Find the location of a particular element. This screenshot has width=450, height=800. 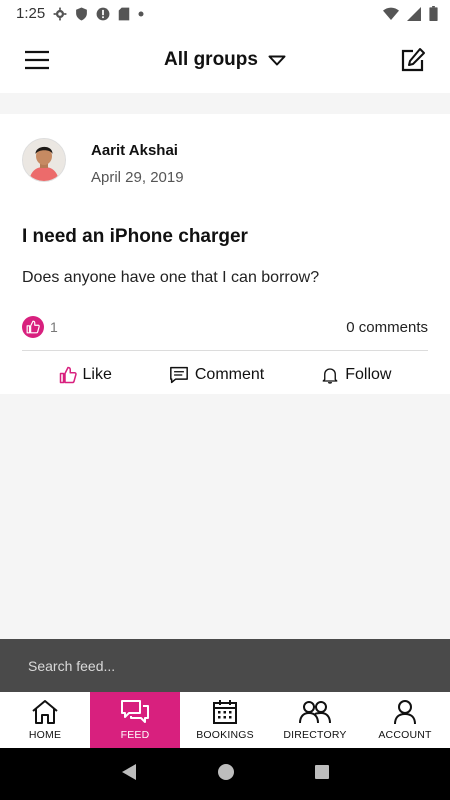

nav-feed-label: FEED is located at coordinates (135, 735).